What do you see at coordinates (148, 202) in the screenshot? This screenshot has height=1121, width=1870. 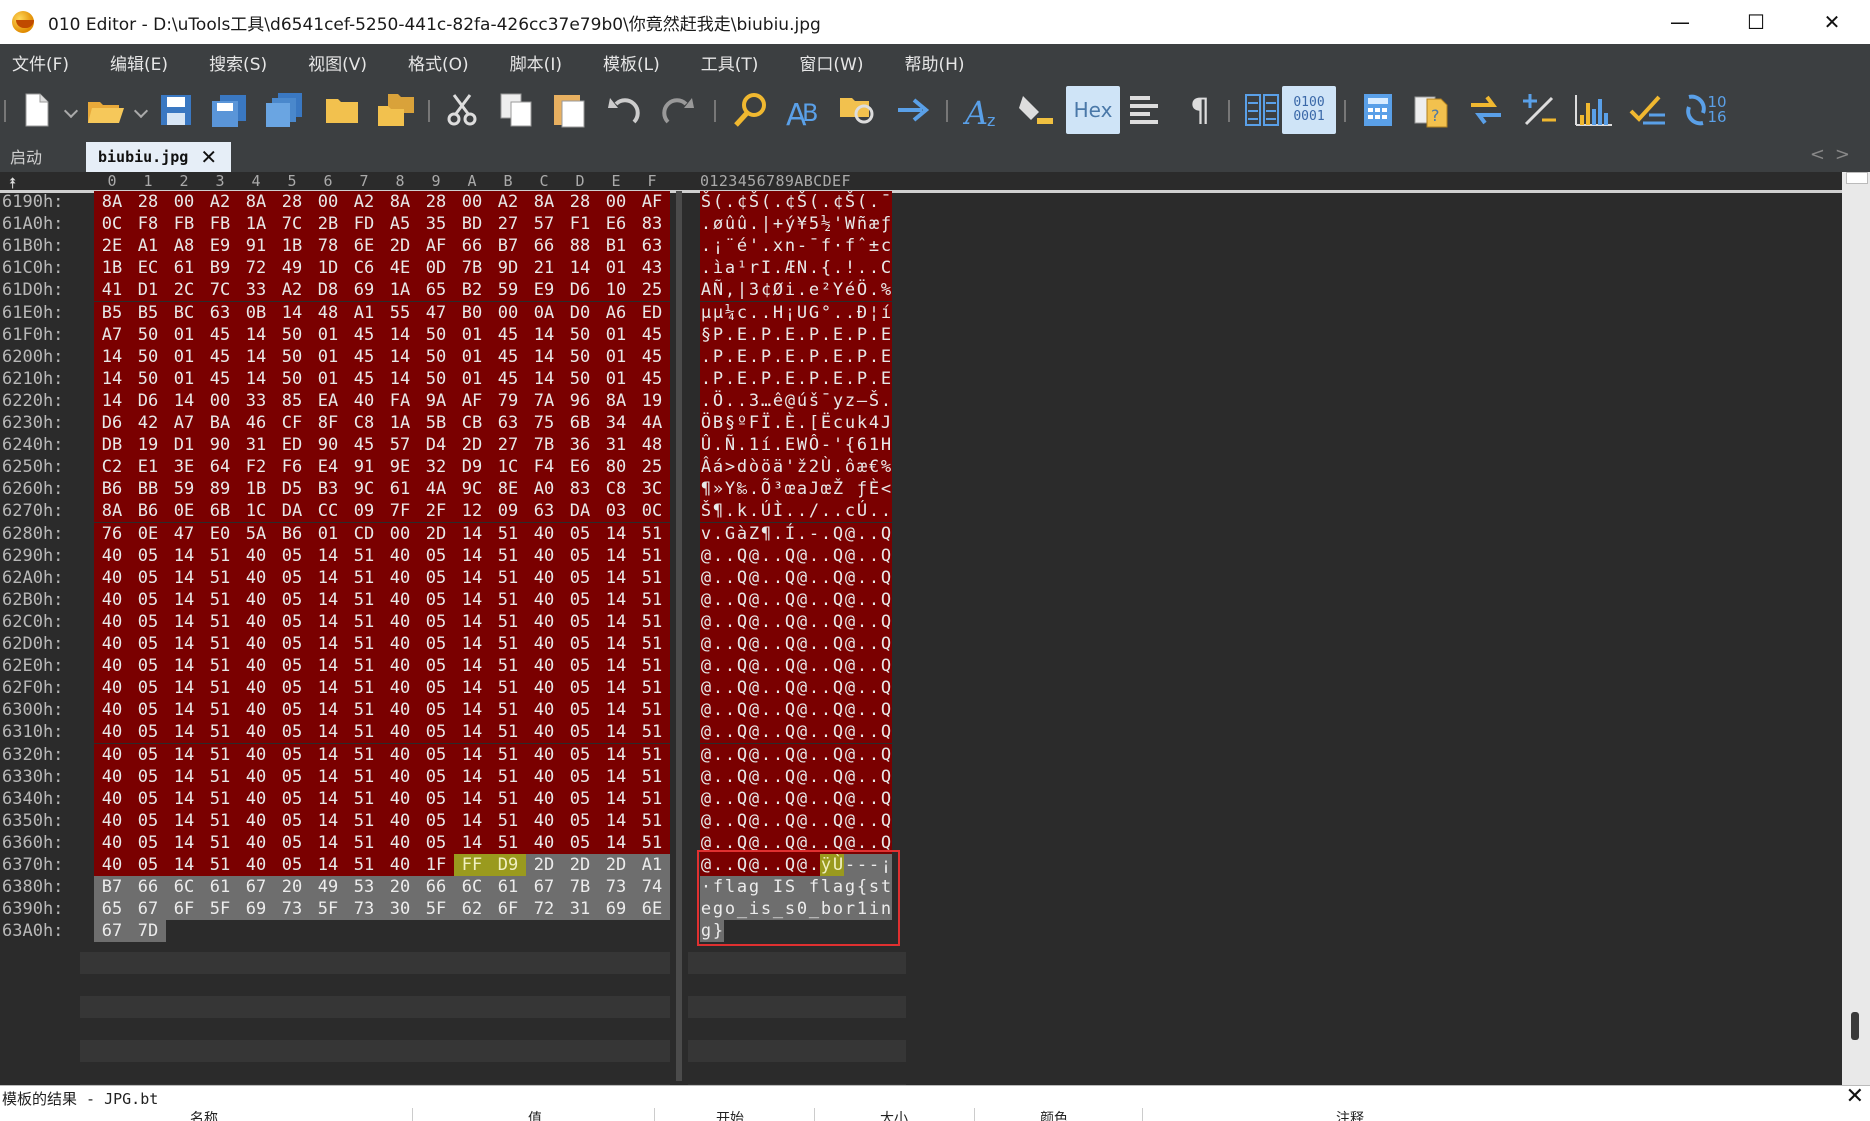 I see `hex-byte: 28` at bounding box center [148, 202].